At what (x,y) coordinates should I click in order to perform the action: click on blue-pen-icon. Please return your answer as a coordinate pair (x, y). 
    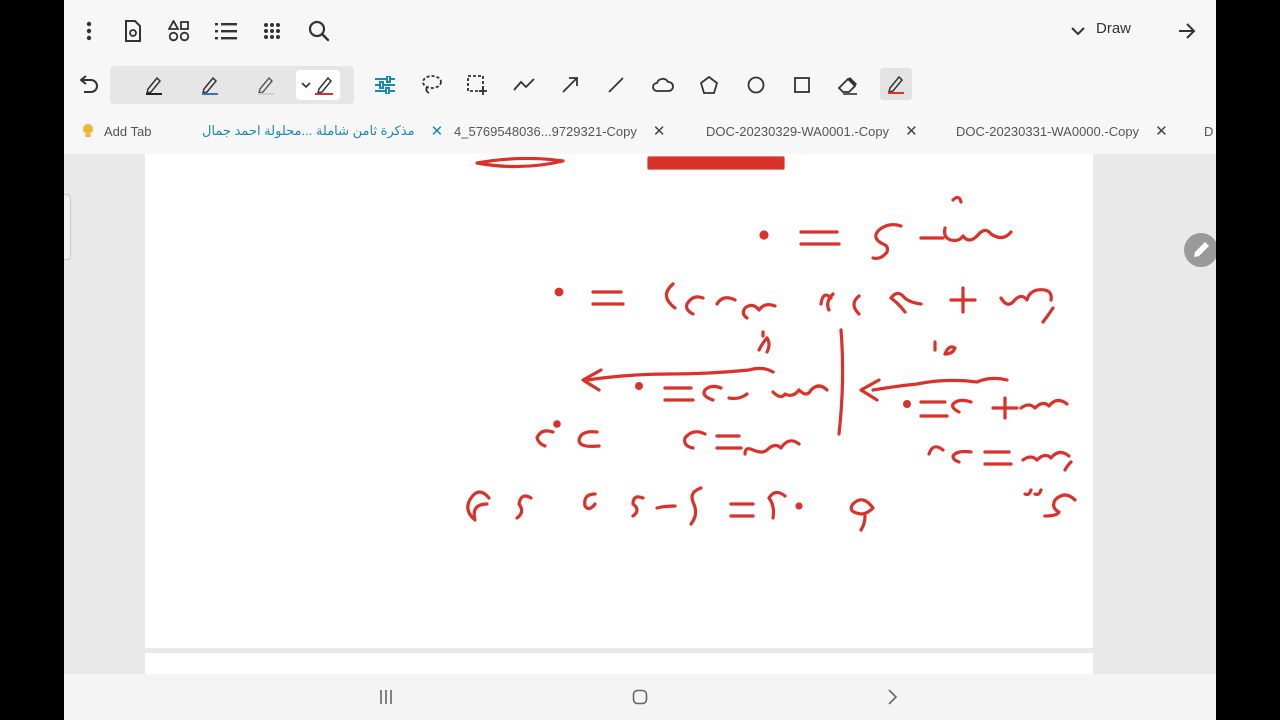
    Looking at the image, I should click on (210, 85).